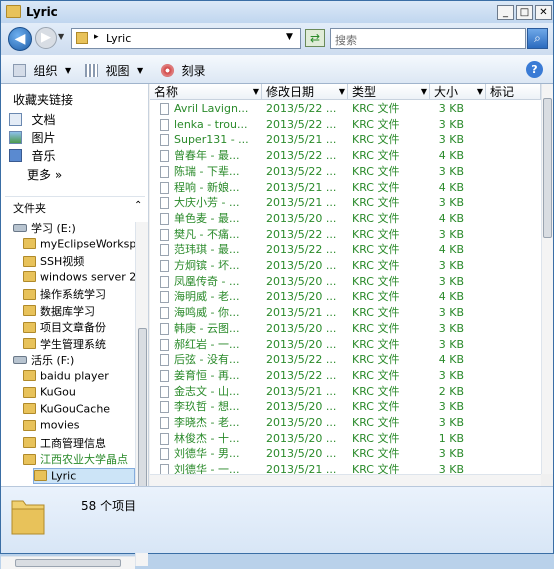  Describe the element at coordinates (138, 205) in the screenshot. I see `chevron-up-icon: ⌃` at that location.